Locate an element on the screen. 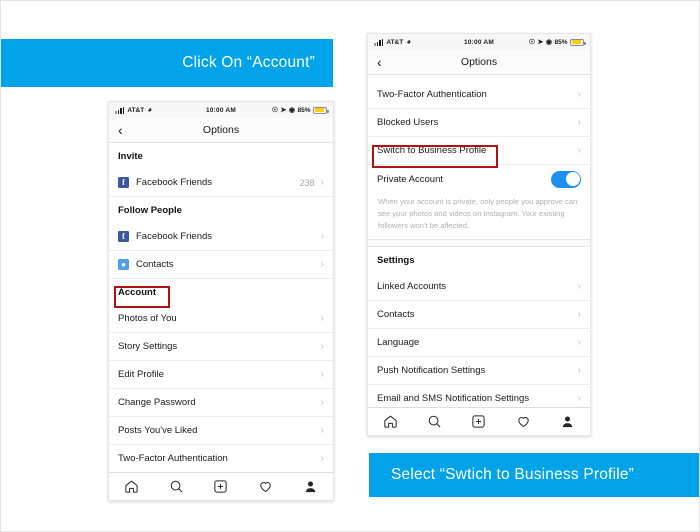 Image resolution: width=700 pixels, height=532 pixels. list-item-switch-to-business-profile: Switch to Business Profile › is located at coordinates (479, 151).